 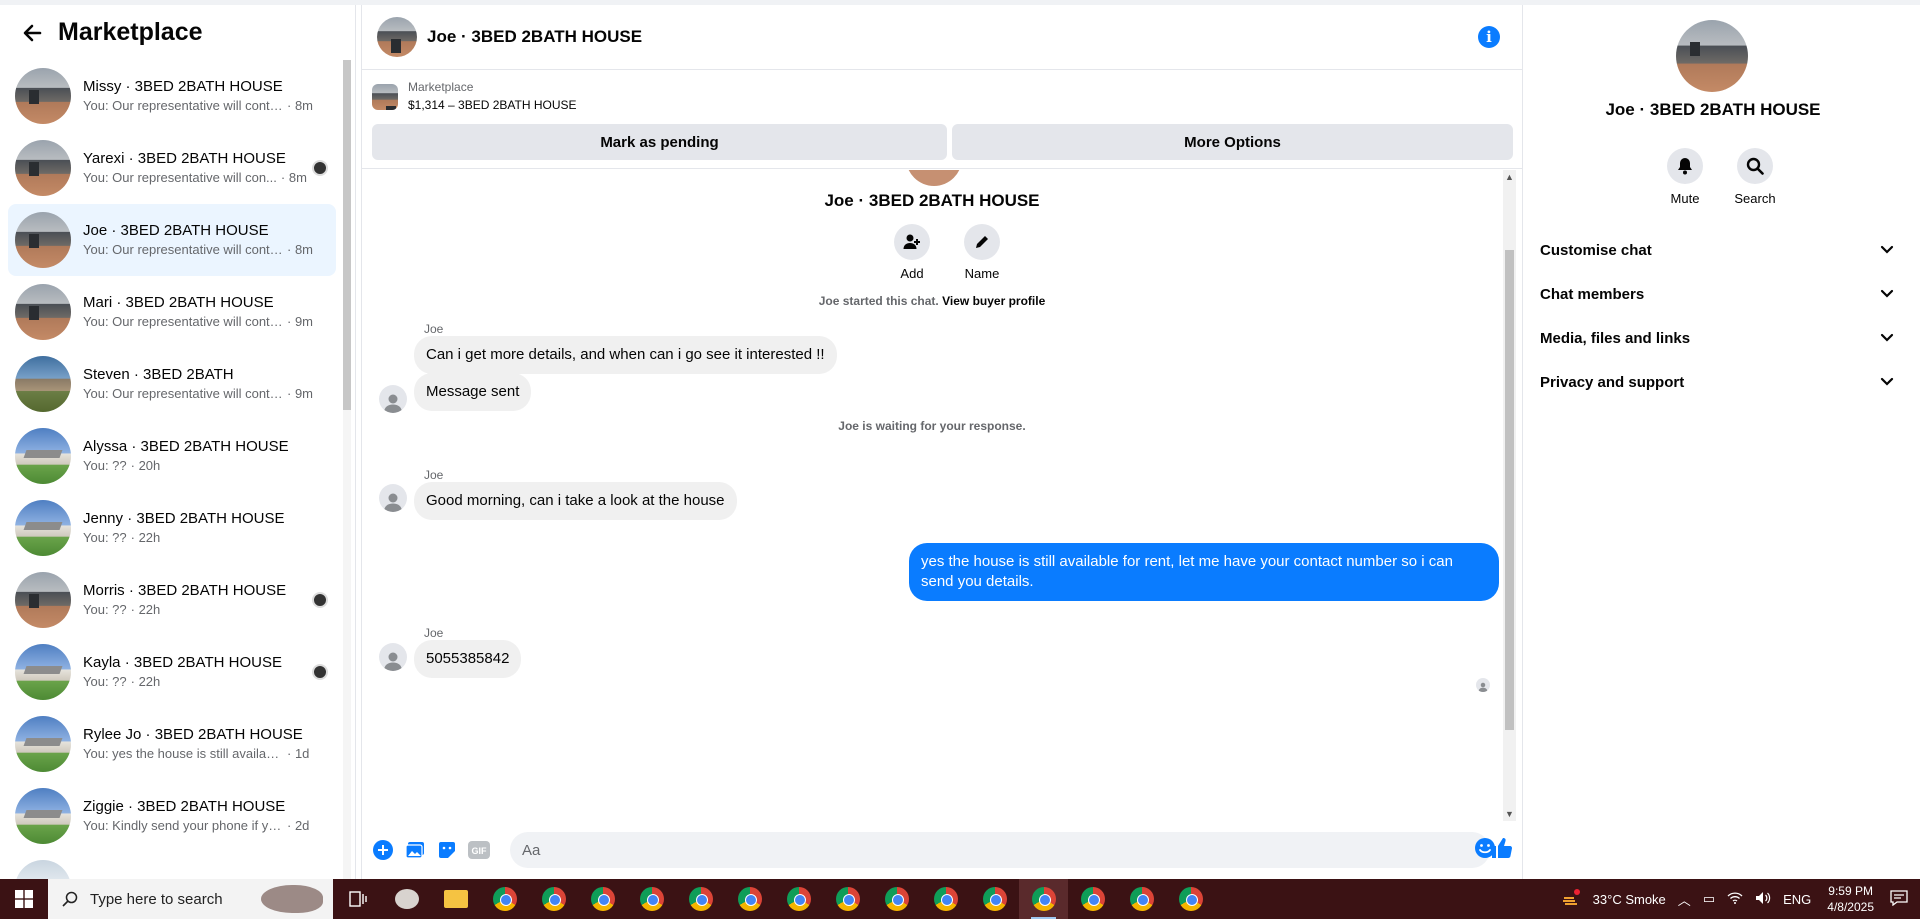 What do you see at coordinates (397, 37) in the screenshot?
I see `conversation-avatar` at bounding box center [397, 37].